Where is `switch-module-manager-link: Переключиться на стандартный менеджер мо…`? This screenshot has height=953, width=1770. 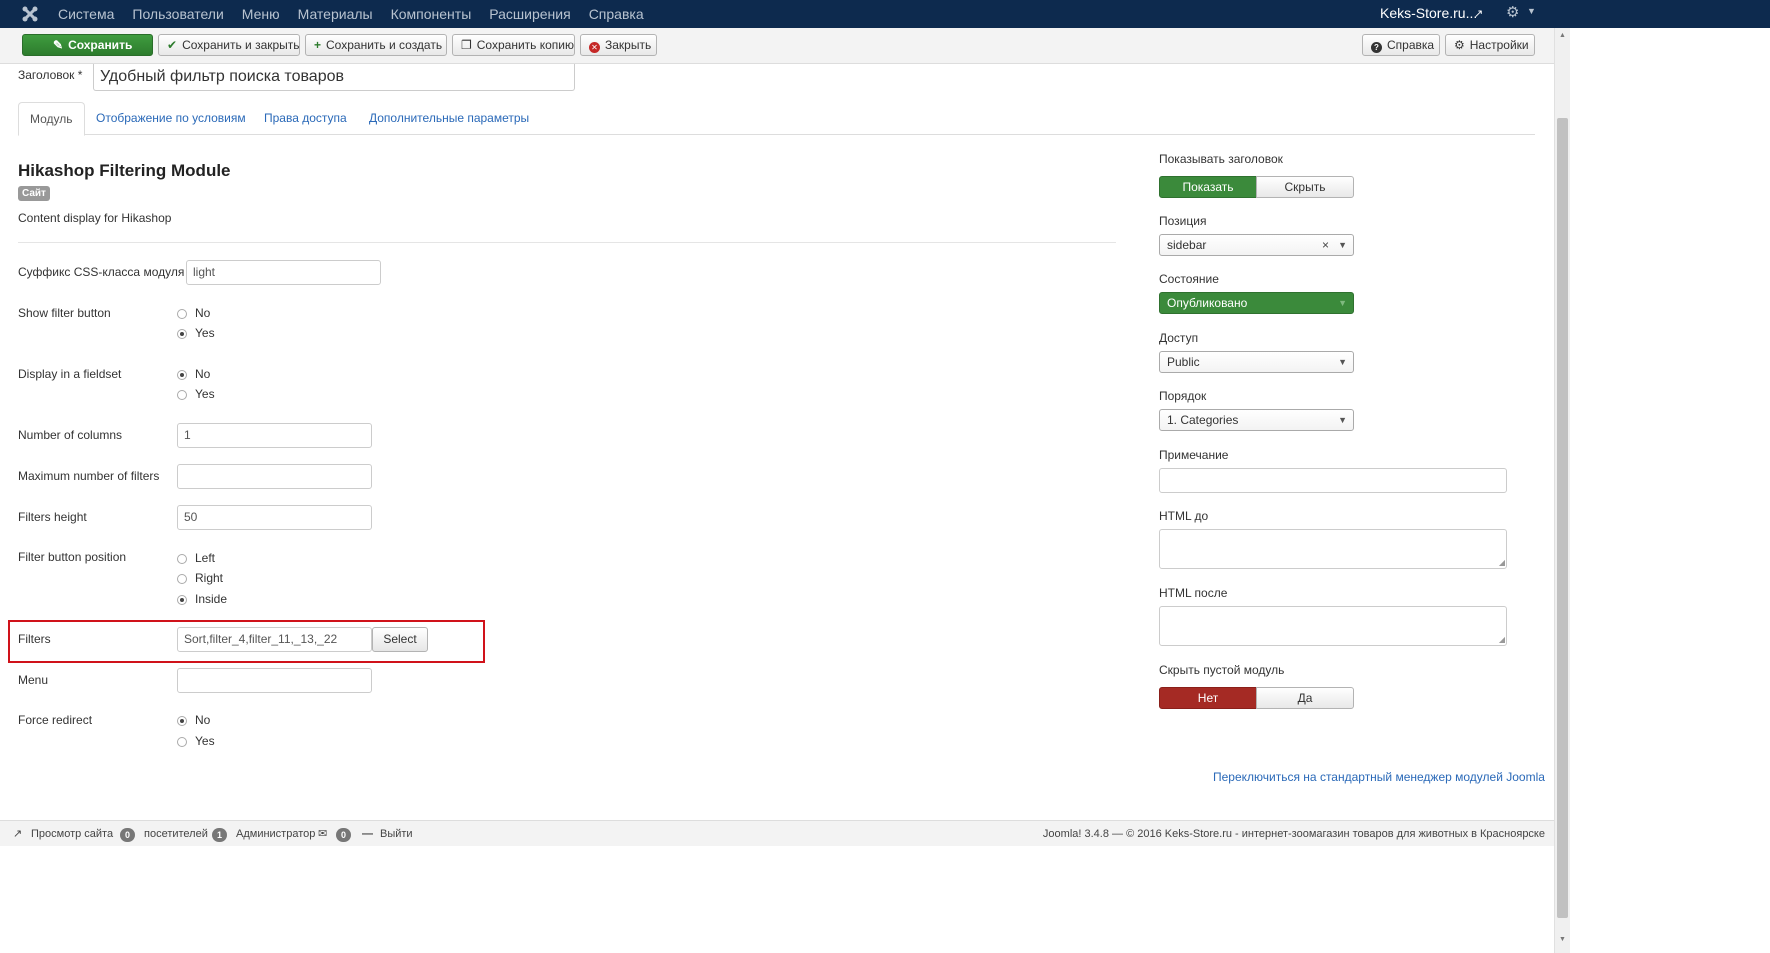 switch-module-manager-link: Переключиться на стандартный менеджер мо… is located at coordinates (1379, 777).